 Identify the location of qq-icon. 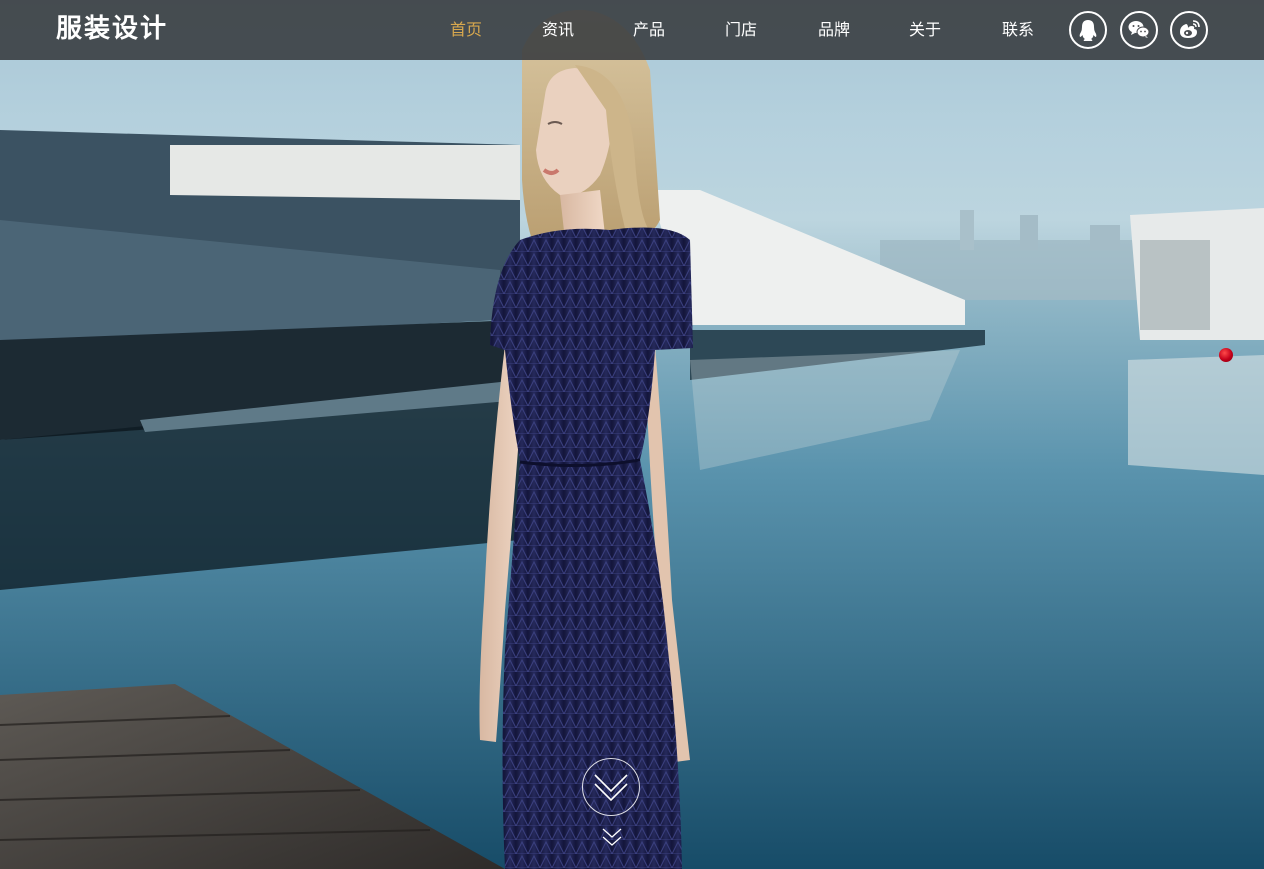
(1088, 30).